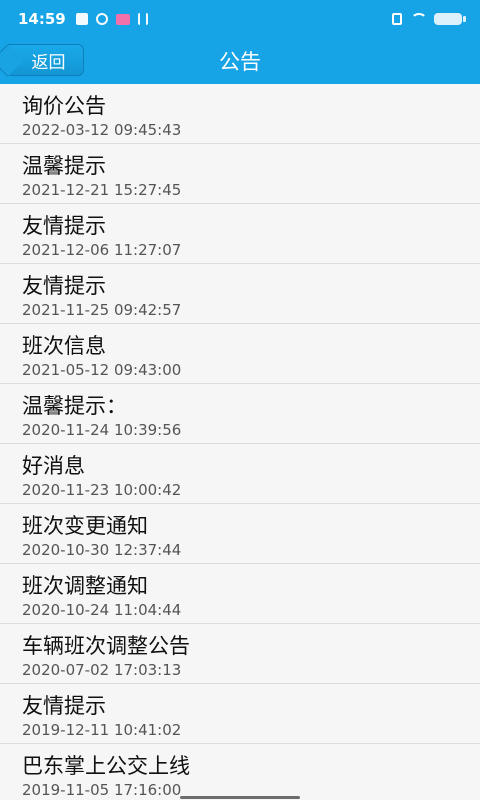 The width and height of the screenshot is (480, 800). Describe the element at coordinates (106, 766) in the screenshot. I see `notice-title: 巴东掌上公交上线` at that location.